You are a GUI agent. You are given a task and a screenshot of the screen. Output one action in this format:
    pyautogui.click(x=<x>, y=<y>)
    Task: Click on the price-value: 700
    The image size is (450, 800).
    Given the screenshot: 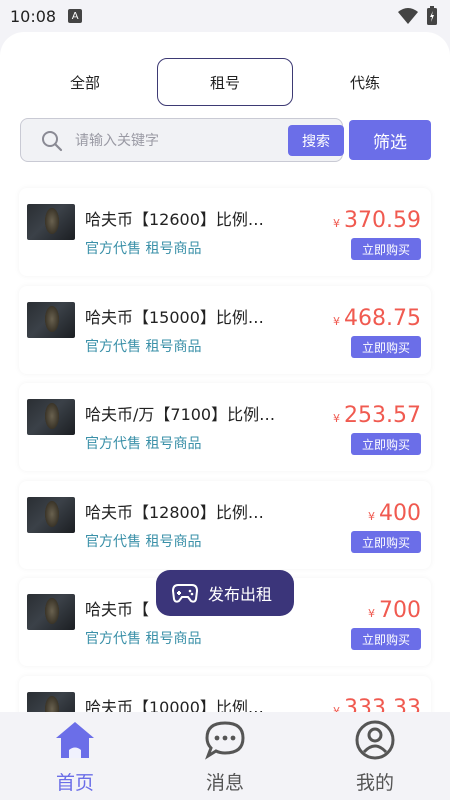 What is the action you would take?
    pyautogui.click(x=400, y=610)
    